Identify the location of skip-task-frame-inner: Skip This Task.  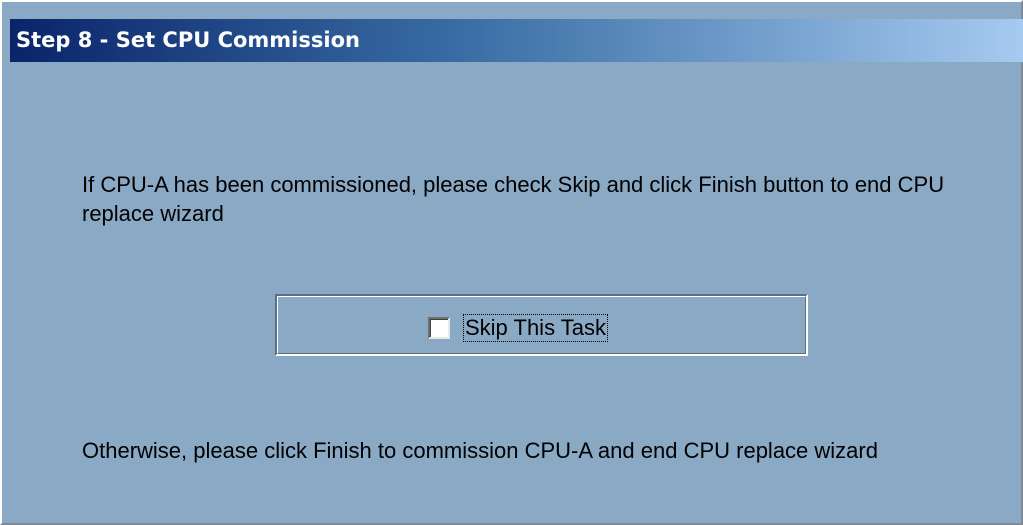
(541, 325).